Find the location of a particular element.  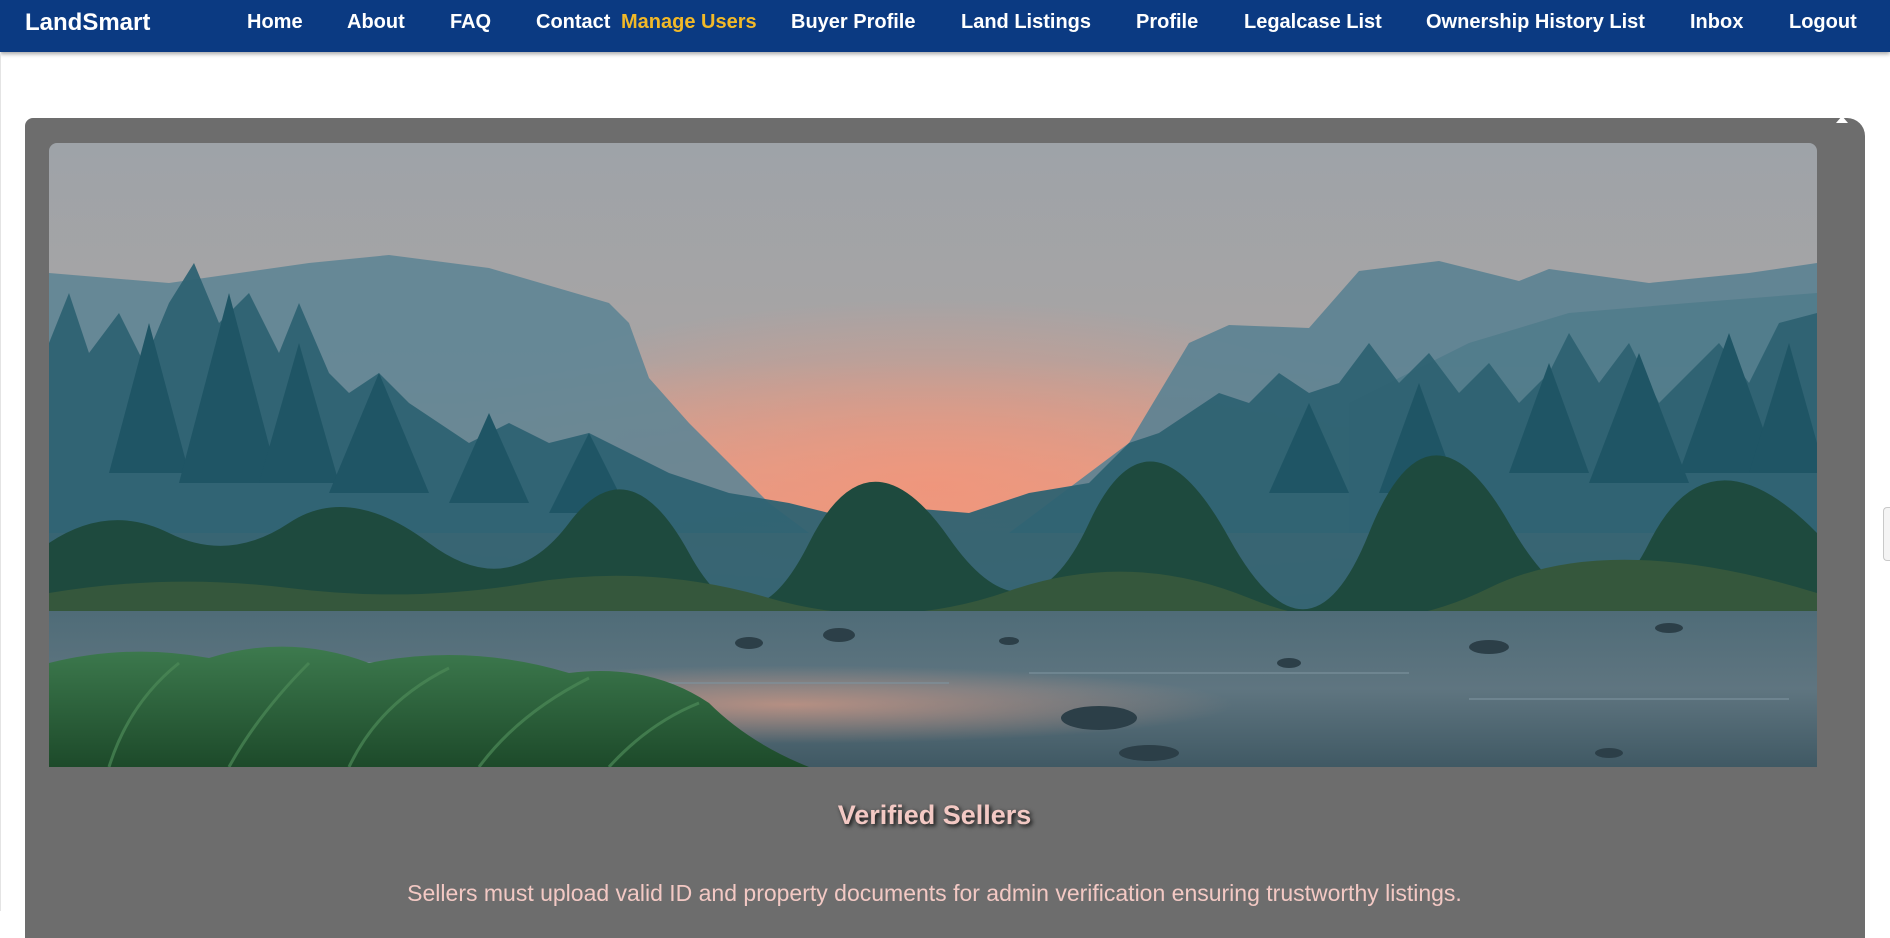

side-scroll-tab is located at coordinates (1886, 534).